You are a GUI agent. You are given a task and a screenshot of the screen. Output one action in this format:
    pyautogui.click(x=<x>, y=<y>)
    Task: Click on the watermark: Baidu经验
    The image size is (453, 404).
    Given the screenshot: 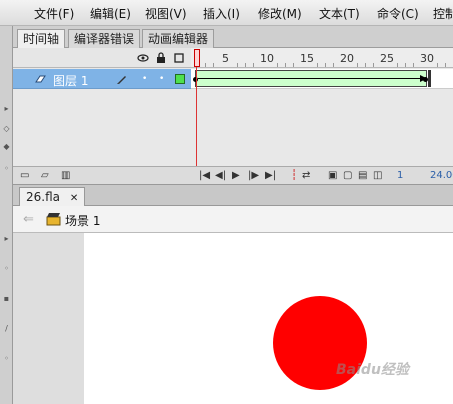 What is the action you would take?
    pyautogui.click(x=372, y=370)
    